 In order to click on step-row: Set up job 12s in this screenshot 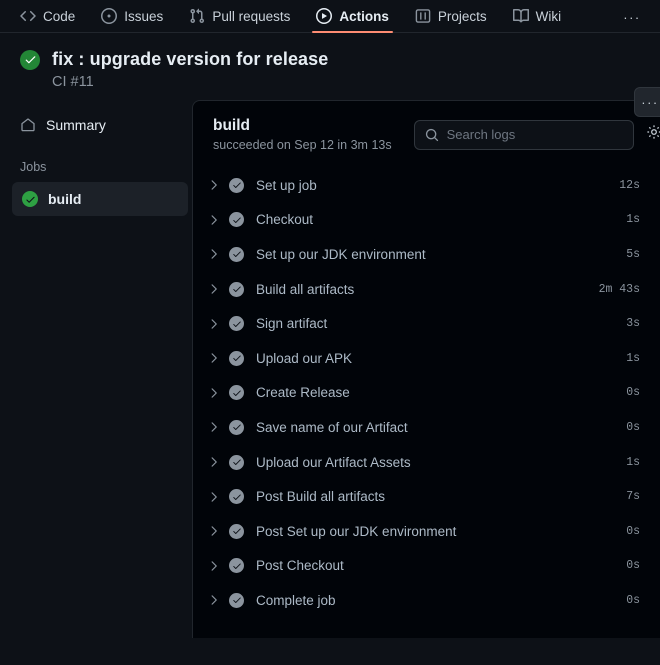, I will do `click(426, 185)`.